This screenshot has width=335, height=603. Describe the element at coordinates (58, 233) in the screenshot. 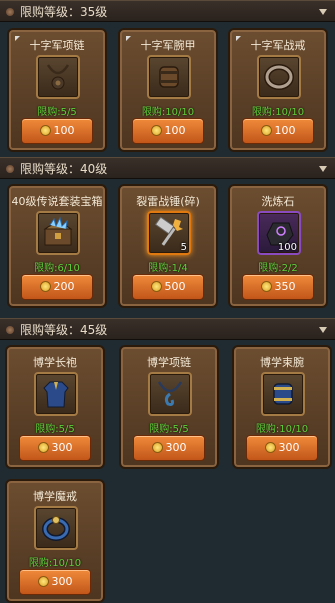

I see `chest-icon` at that location.